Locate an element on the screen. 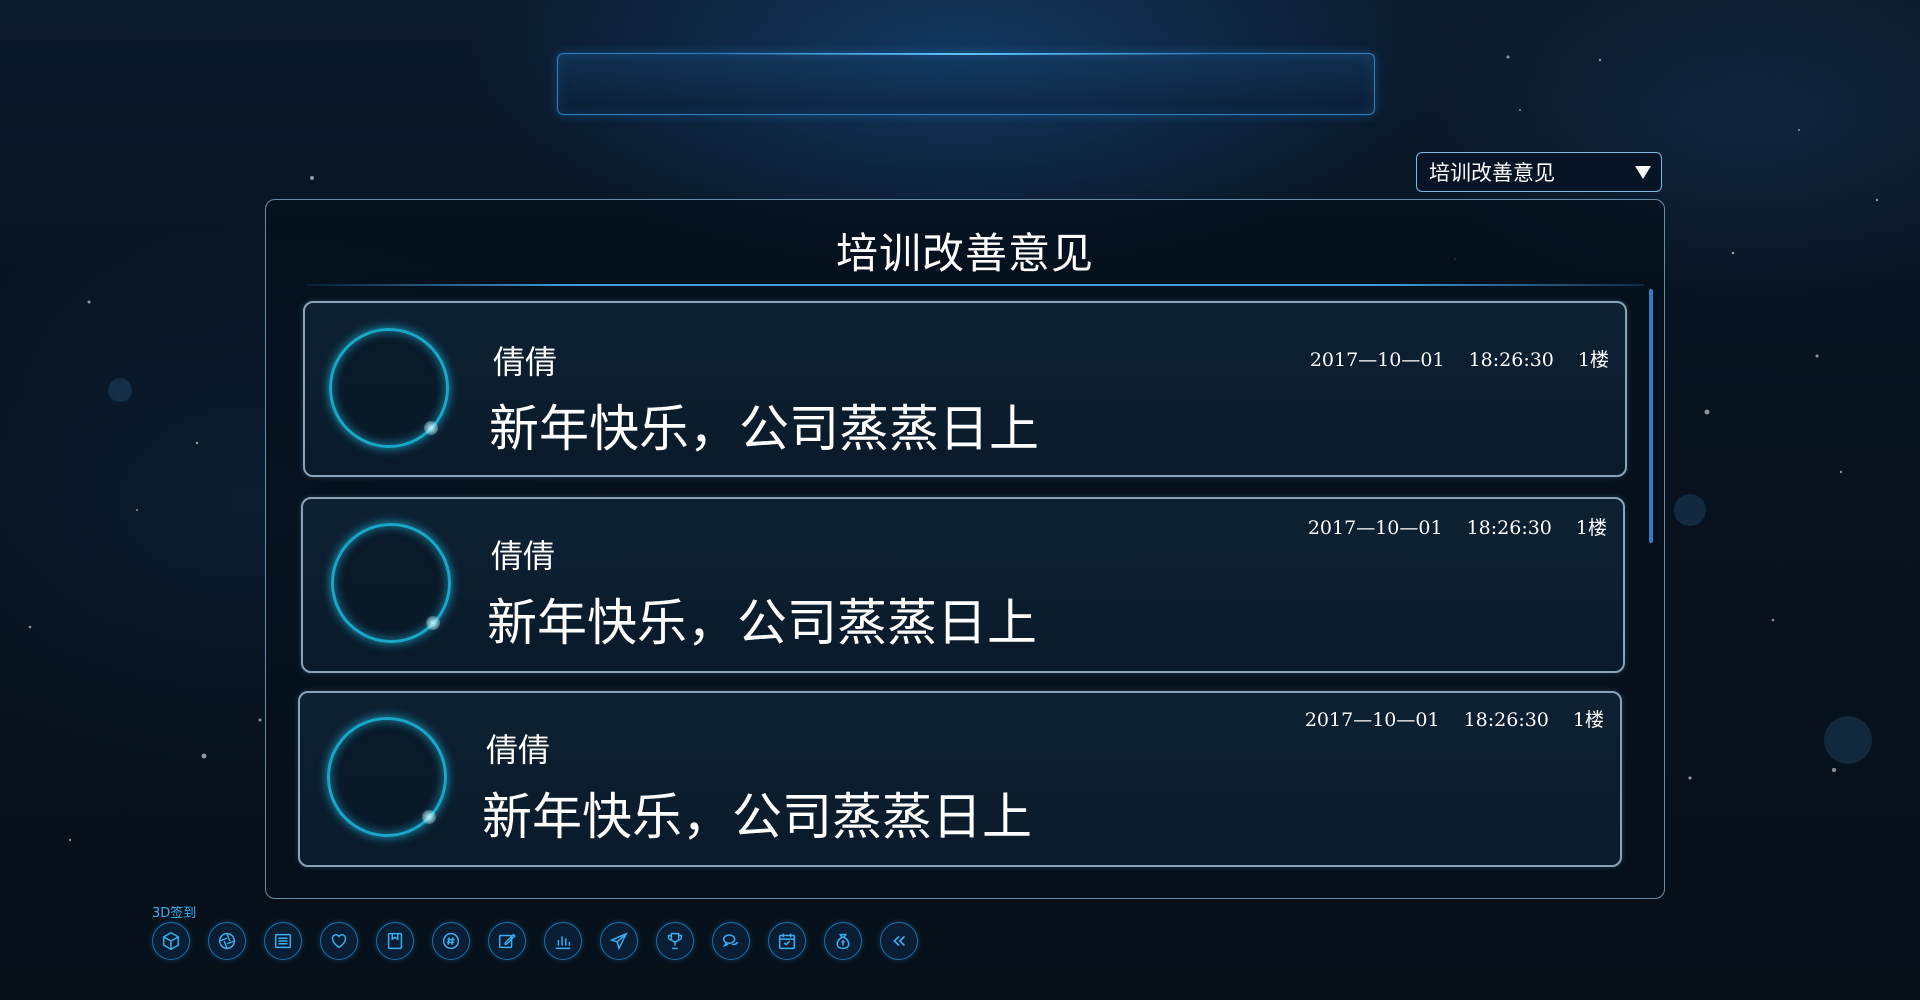 The width and height of the screenshot is (1920, 1000). heart-icon is located at coordinates (339, 941).